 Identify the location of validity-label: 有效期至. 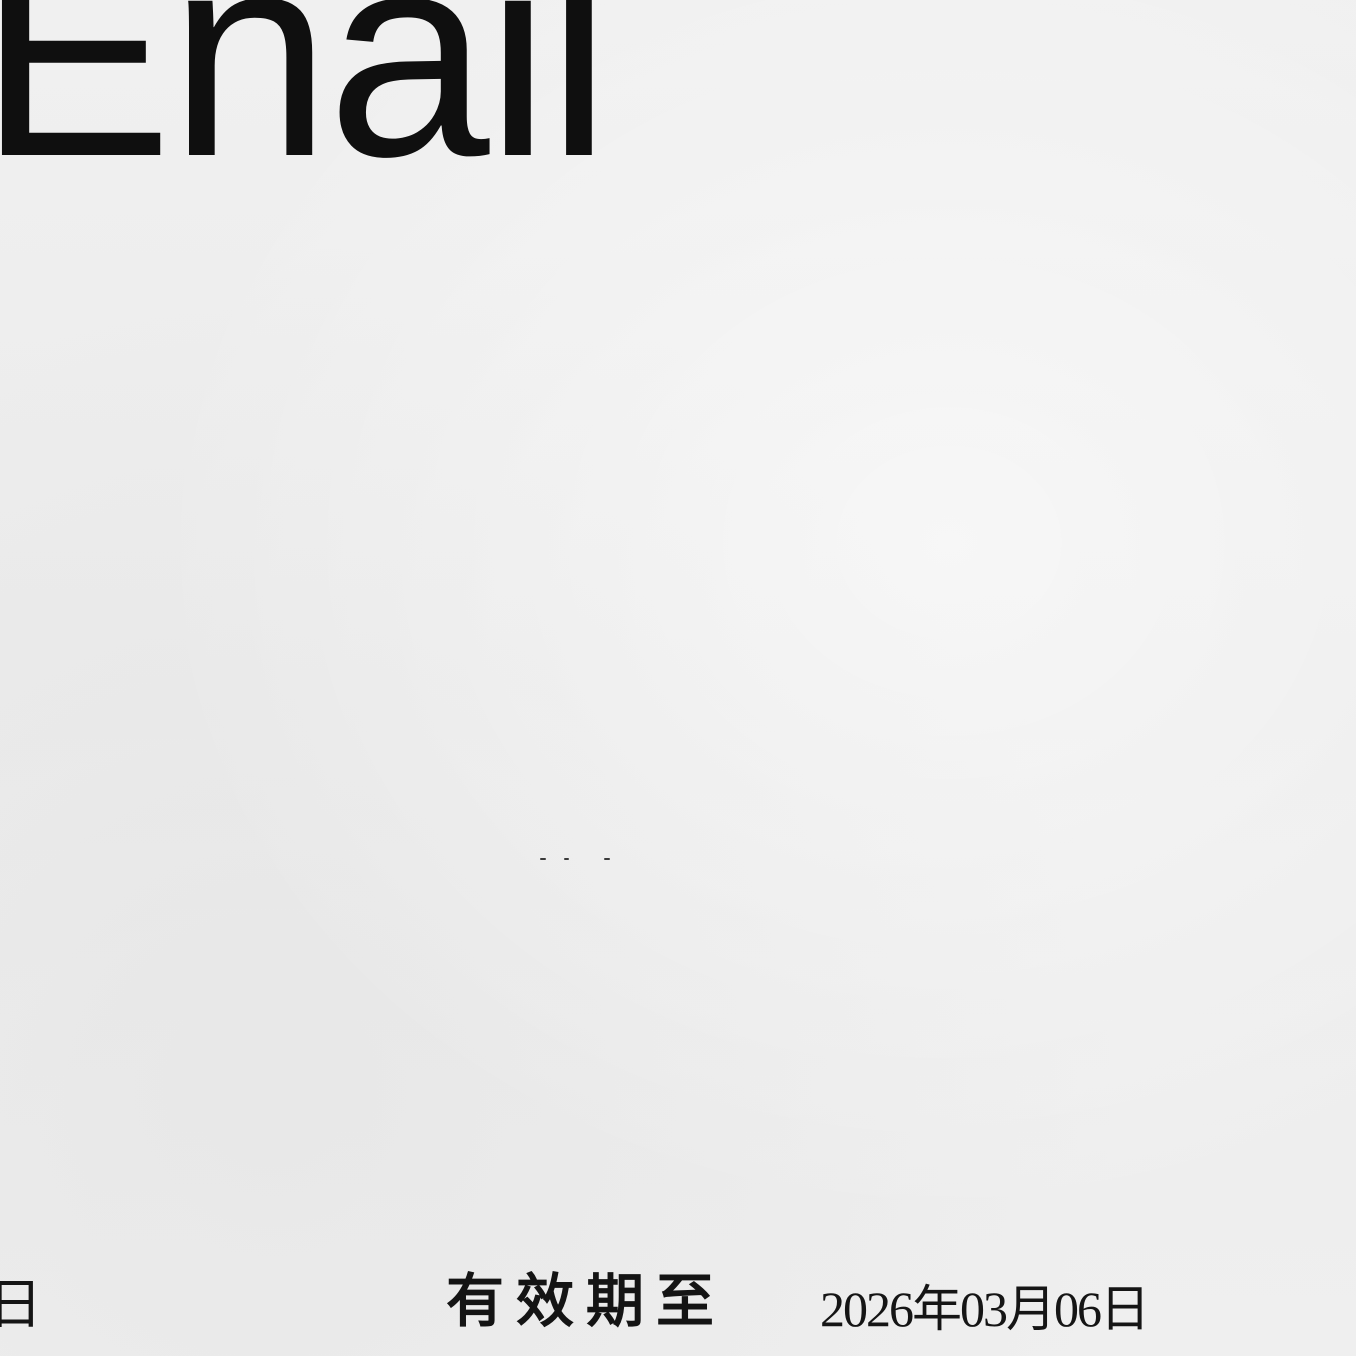
(586, 1301).